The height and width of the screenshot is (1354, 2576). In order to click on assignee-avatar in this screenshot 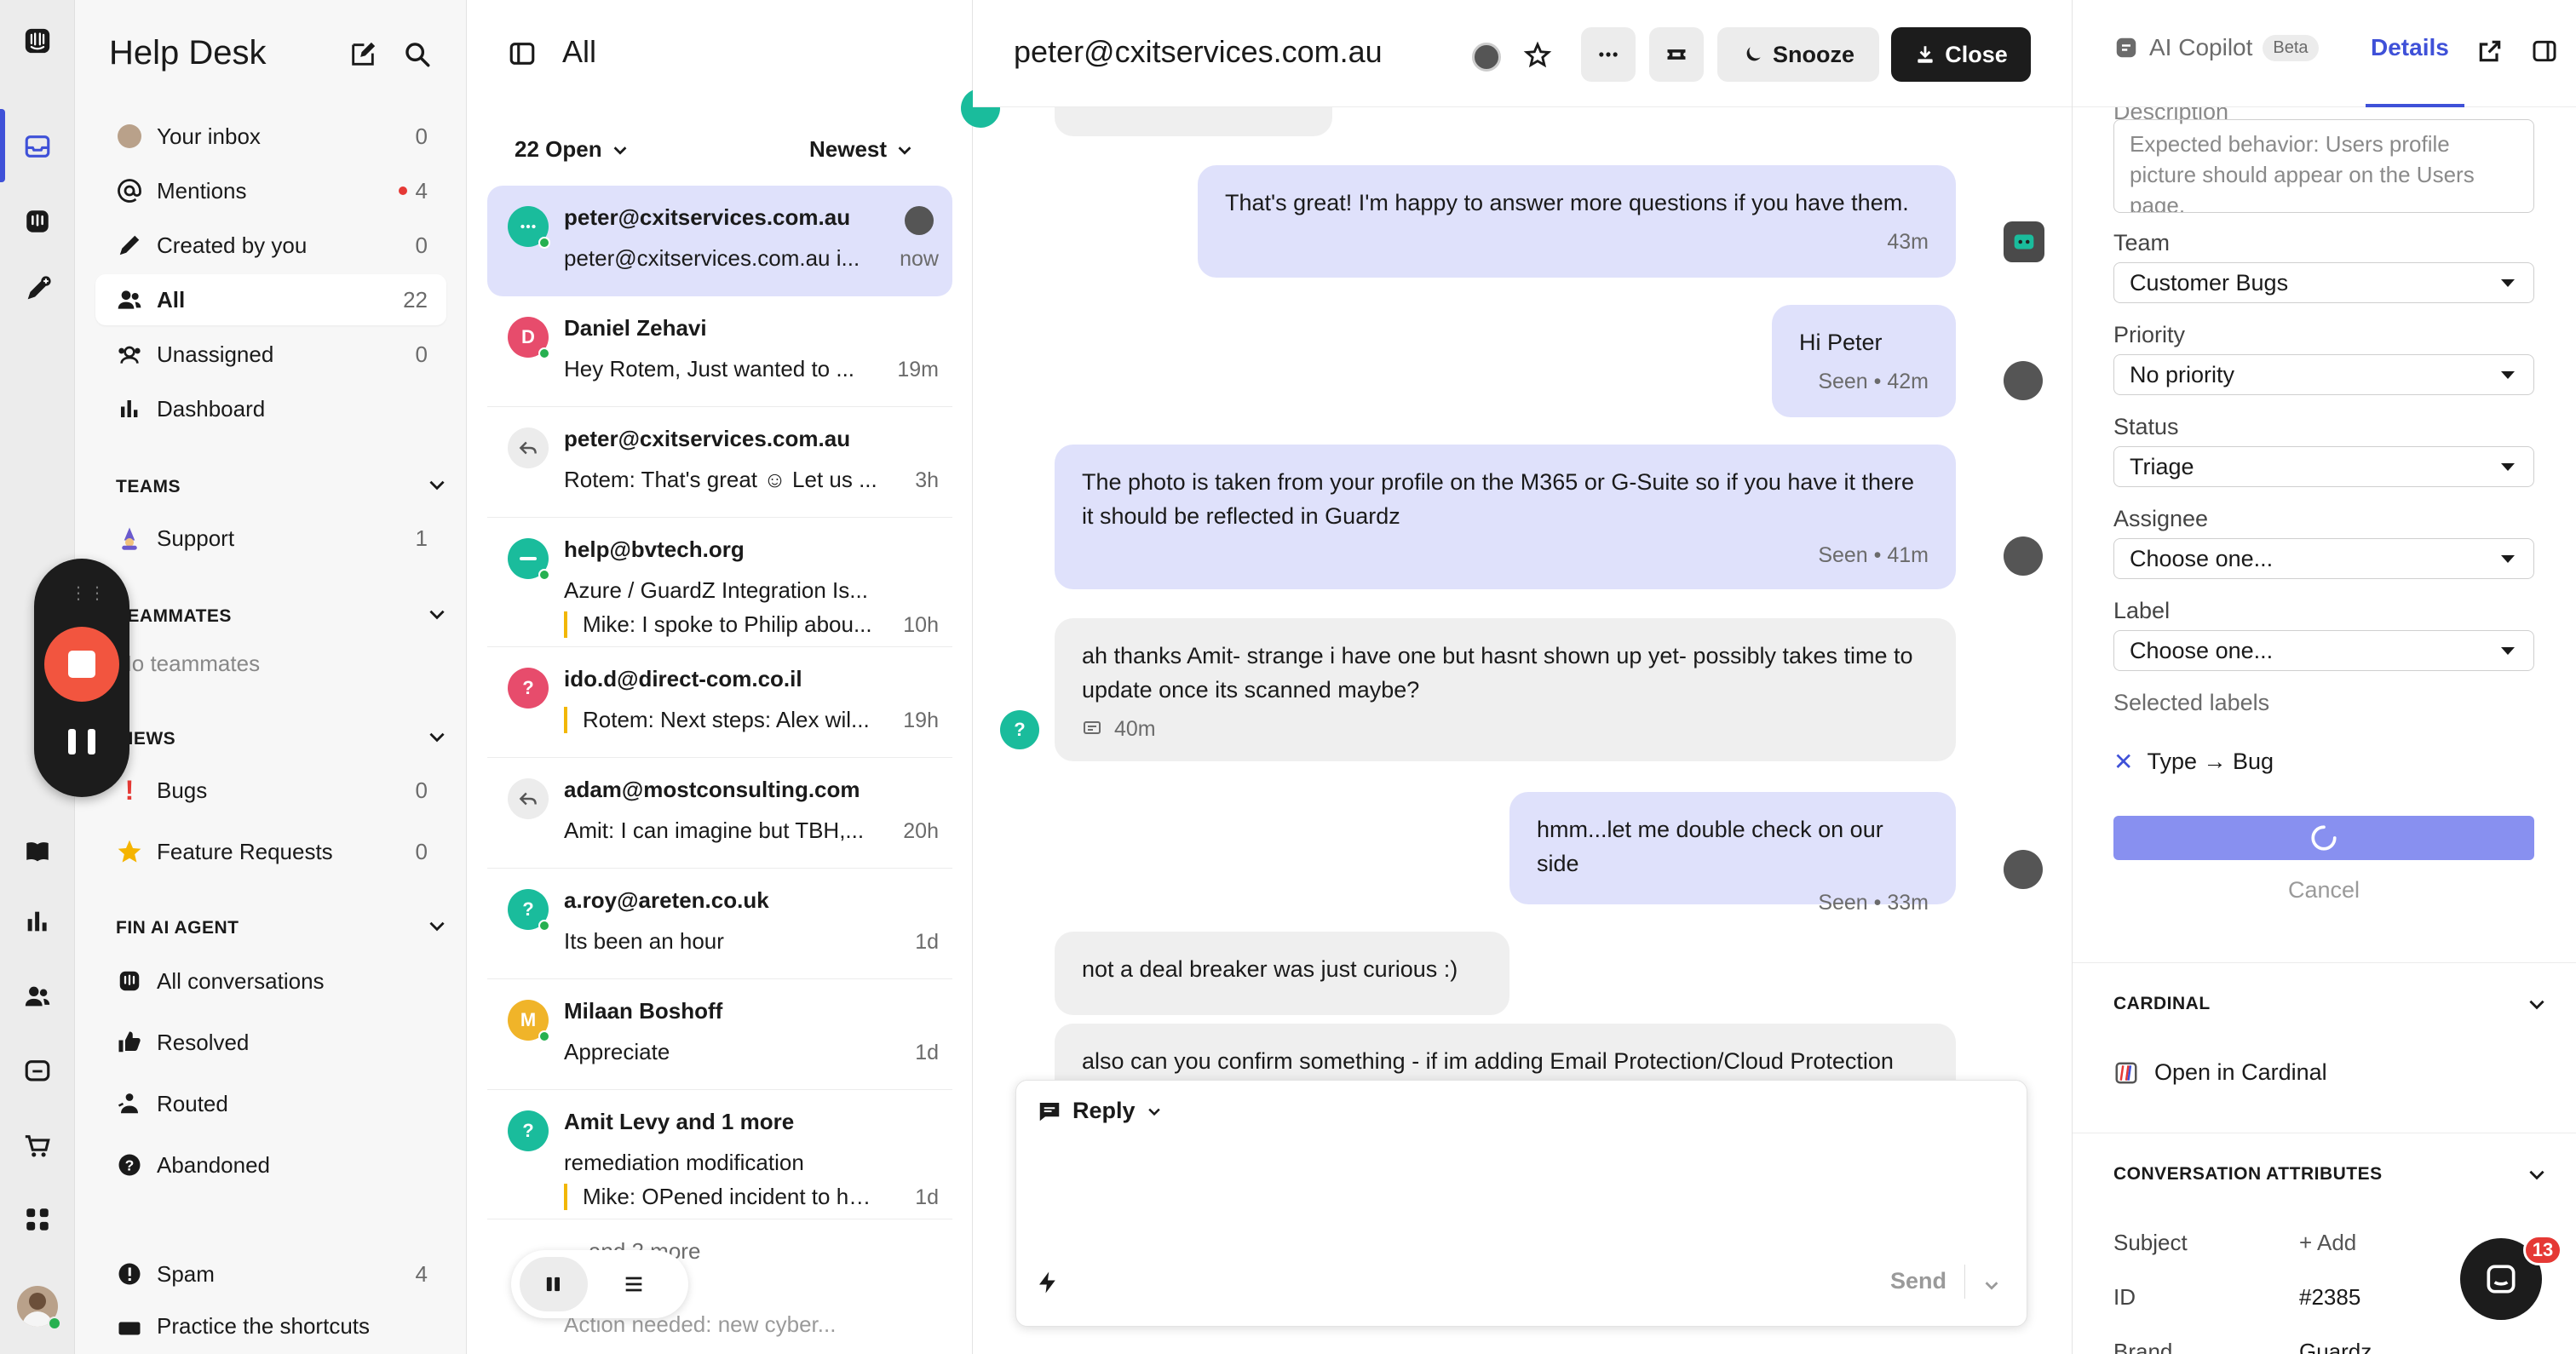, I will do `click(1487, 57)`.